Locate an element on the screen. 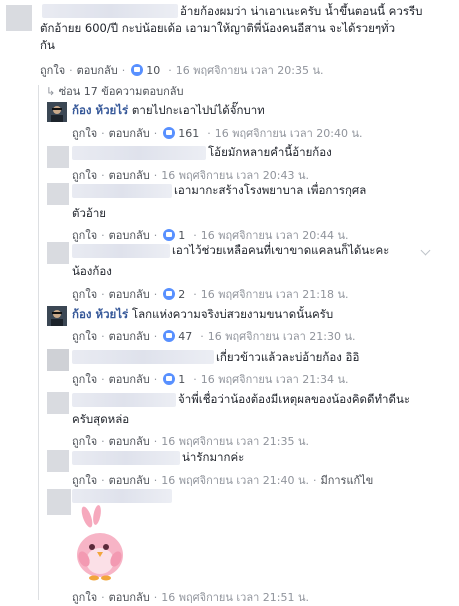 The image size is (459, 606). timestamp: 16 พฤศจิกายน เวลา 20:40 น. is located at coordinates (289, 133).